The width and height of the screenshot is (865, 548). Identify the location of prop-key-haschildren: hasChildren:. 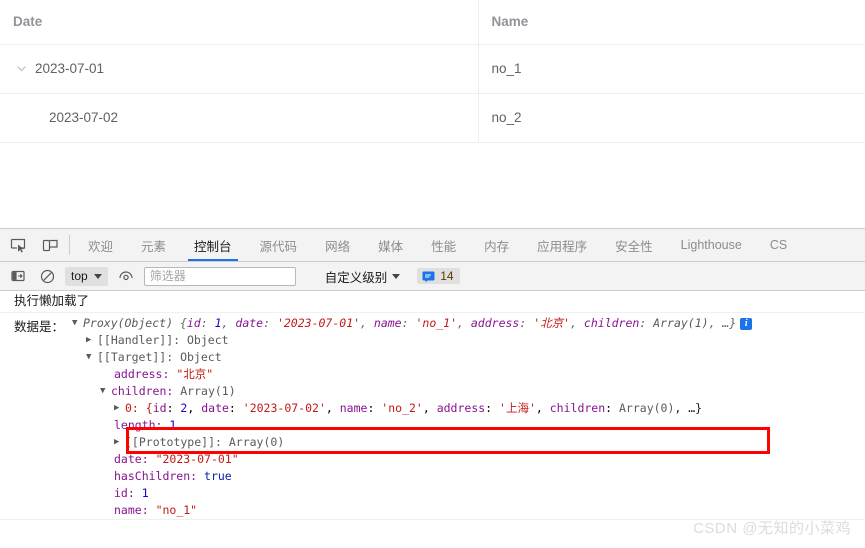
(156, 476).